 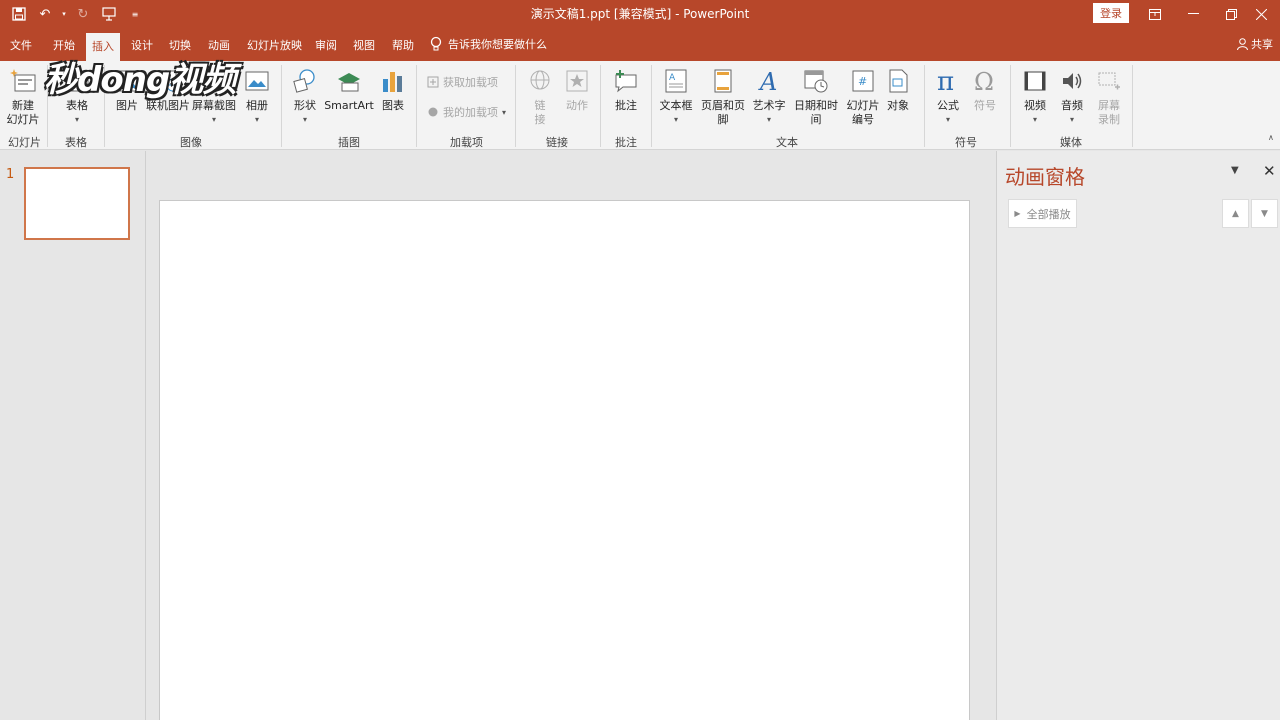 What do you see at coordinates (626, 105) in the screenshot?
I see `comment-label: 批注` at bounding box center [626, 105].